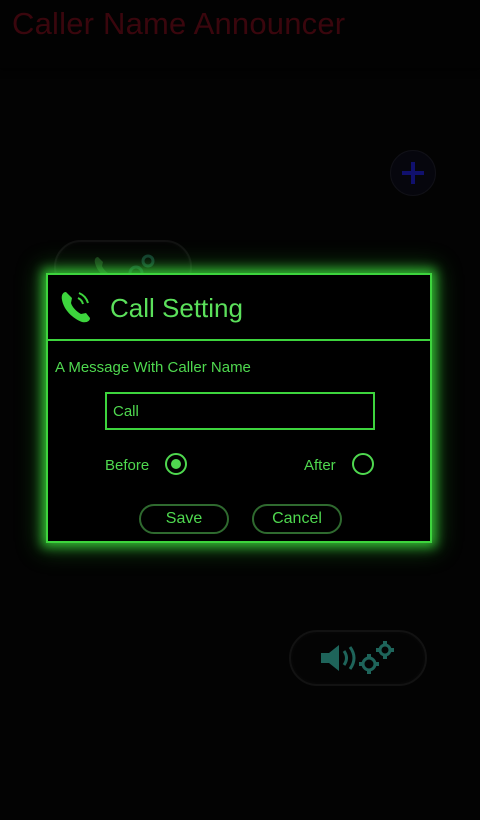 The width and height of the screenshot is (480, 820). Describe the element at coordinates (75, 307) in the screenshot. I see `phone-ringing-icon` at that location.